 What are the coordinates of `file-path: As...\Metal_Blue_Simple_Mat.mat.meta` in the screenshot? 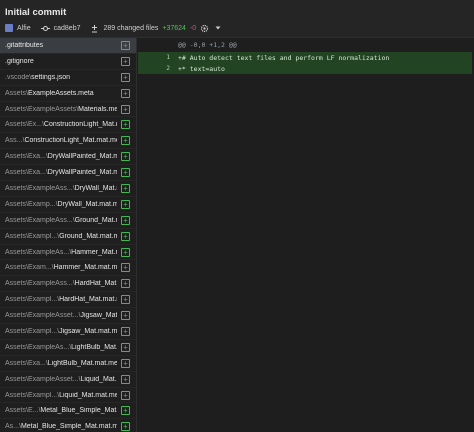 It's located at (61, 426).